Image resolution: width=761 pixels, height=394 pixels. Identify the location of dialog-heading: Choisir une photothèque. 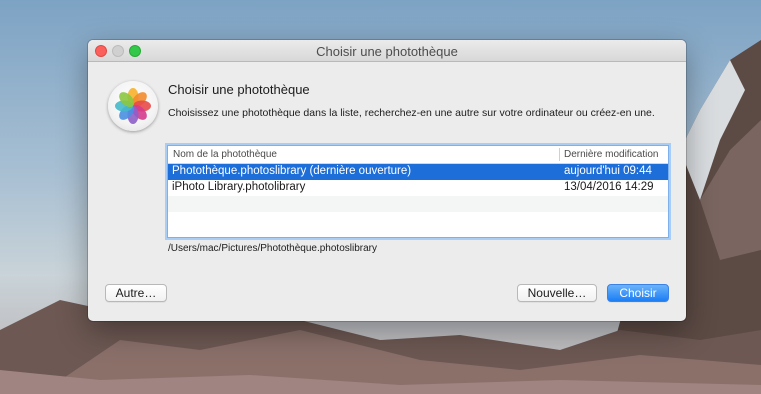
(239, 89).